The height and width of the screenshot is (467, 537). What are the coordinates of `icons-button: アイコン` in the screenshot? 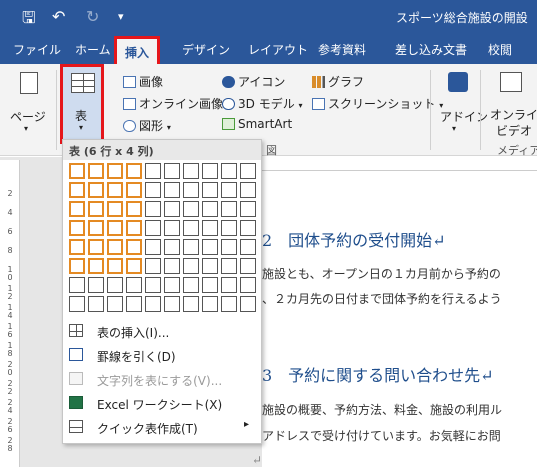 It's located at (253, 81).